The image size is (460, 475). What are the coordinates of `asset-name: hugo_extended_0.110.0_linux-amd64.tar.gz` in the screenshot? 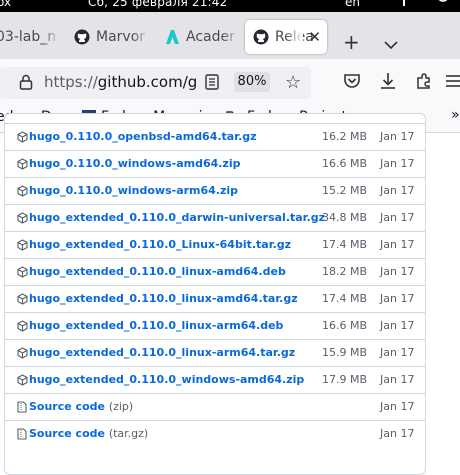 It's located at (163, 298).